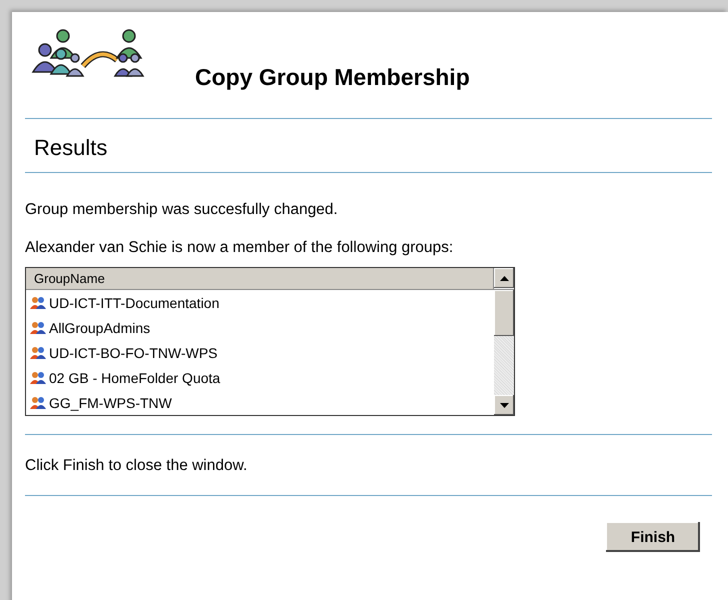 The image size is (728, 600). What do you see at coordinates (136, 466) in the screenshot?
I see `instruction-text: Click Finish to close the window.` at bounding box center [136, 466].